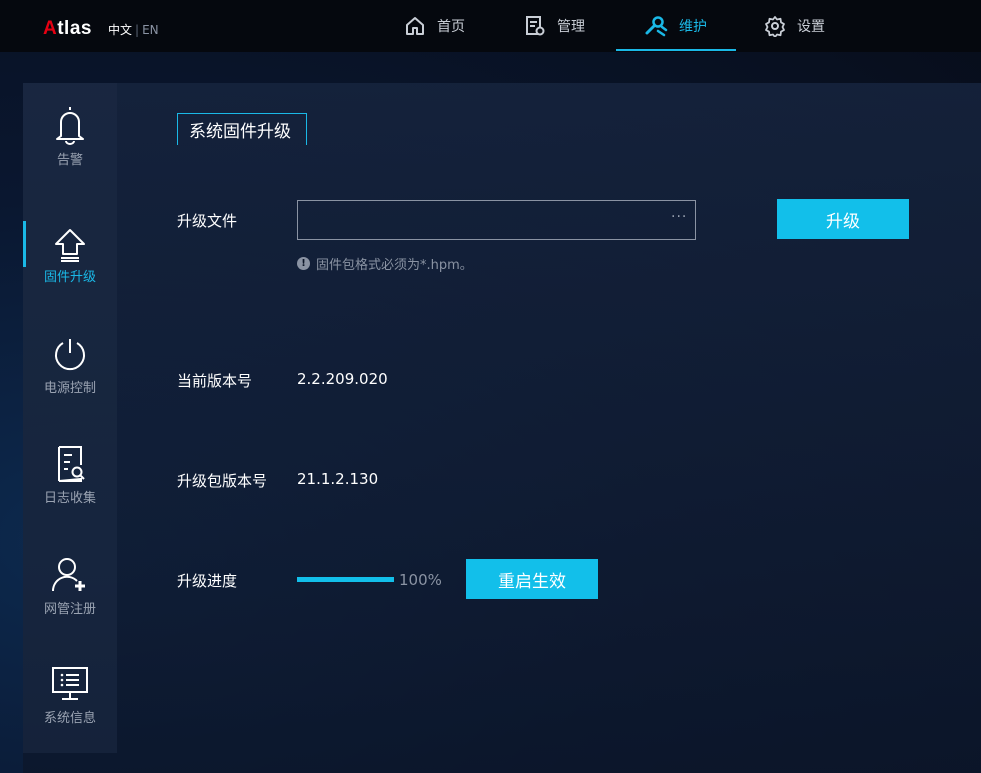 This screenshot has height=773, width=981. I want to click on nav-settings-label: 设置, so click(811, 27).